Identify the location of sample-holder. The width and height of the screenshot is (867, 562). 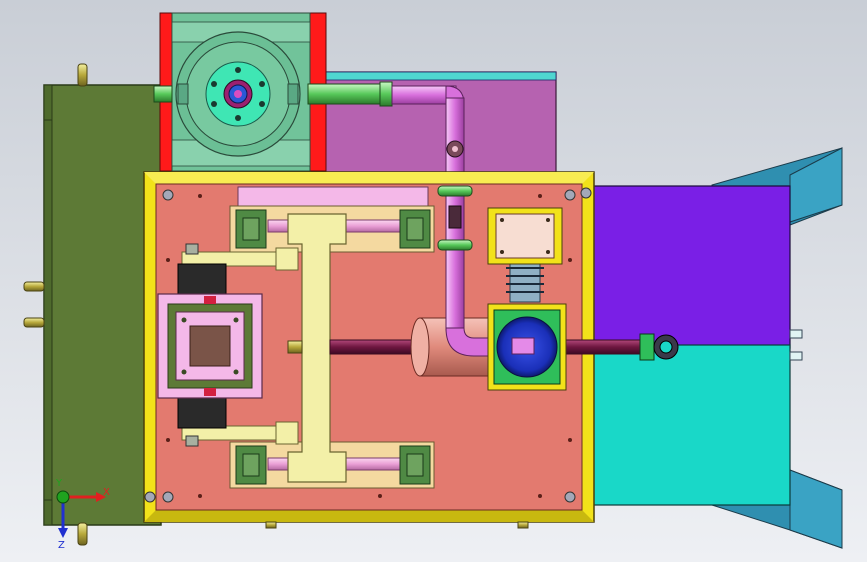
(210, 346).